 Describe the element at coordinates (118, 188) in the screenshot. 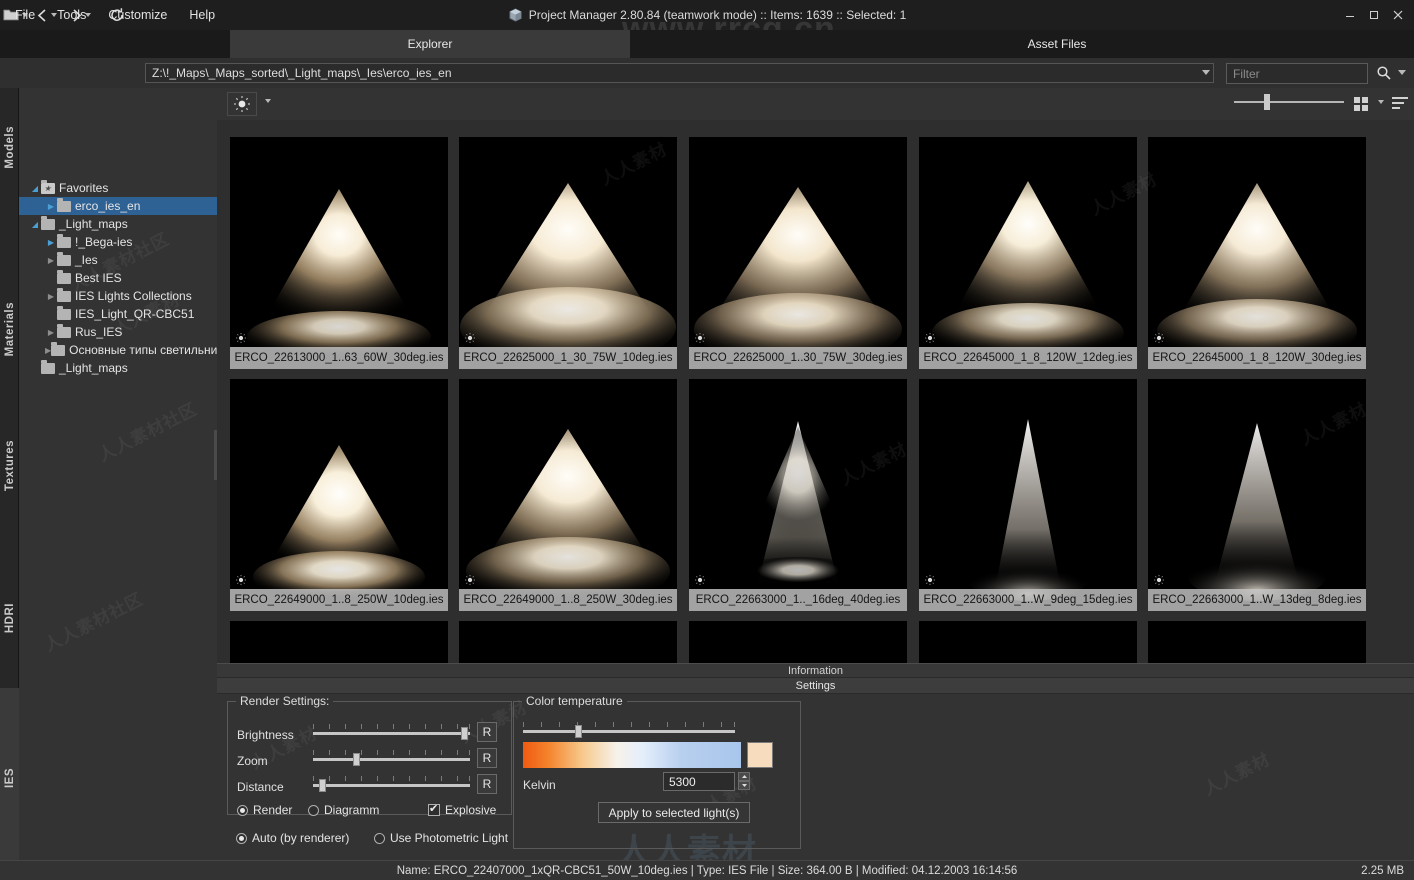

I see `tree-item-favorites: ◢ ★ Favorites` at that location.